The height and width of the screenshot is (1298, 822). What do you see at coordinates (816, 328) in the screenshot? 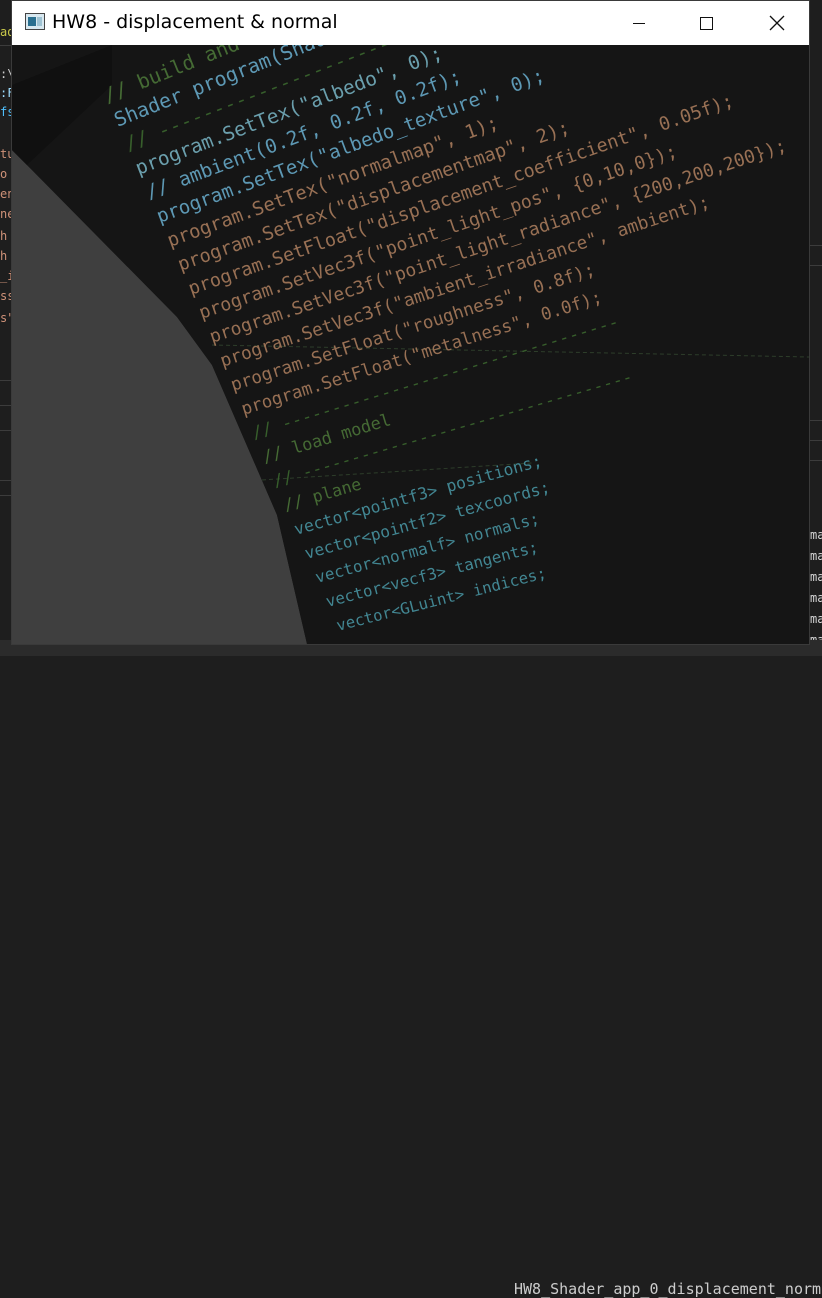
I see `background-editor-right: mamamamamama` at bounding box center [816, 328].